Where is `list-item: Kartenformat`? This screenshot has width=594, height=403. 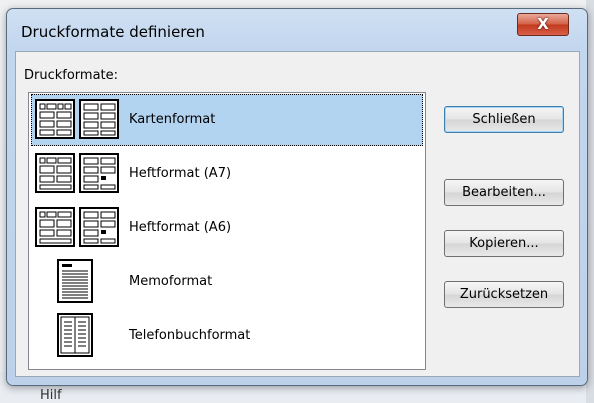 list-item: Kartenformat is located at coordinates (227, 120).